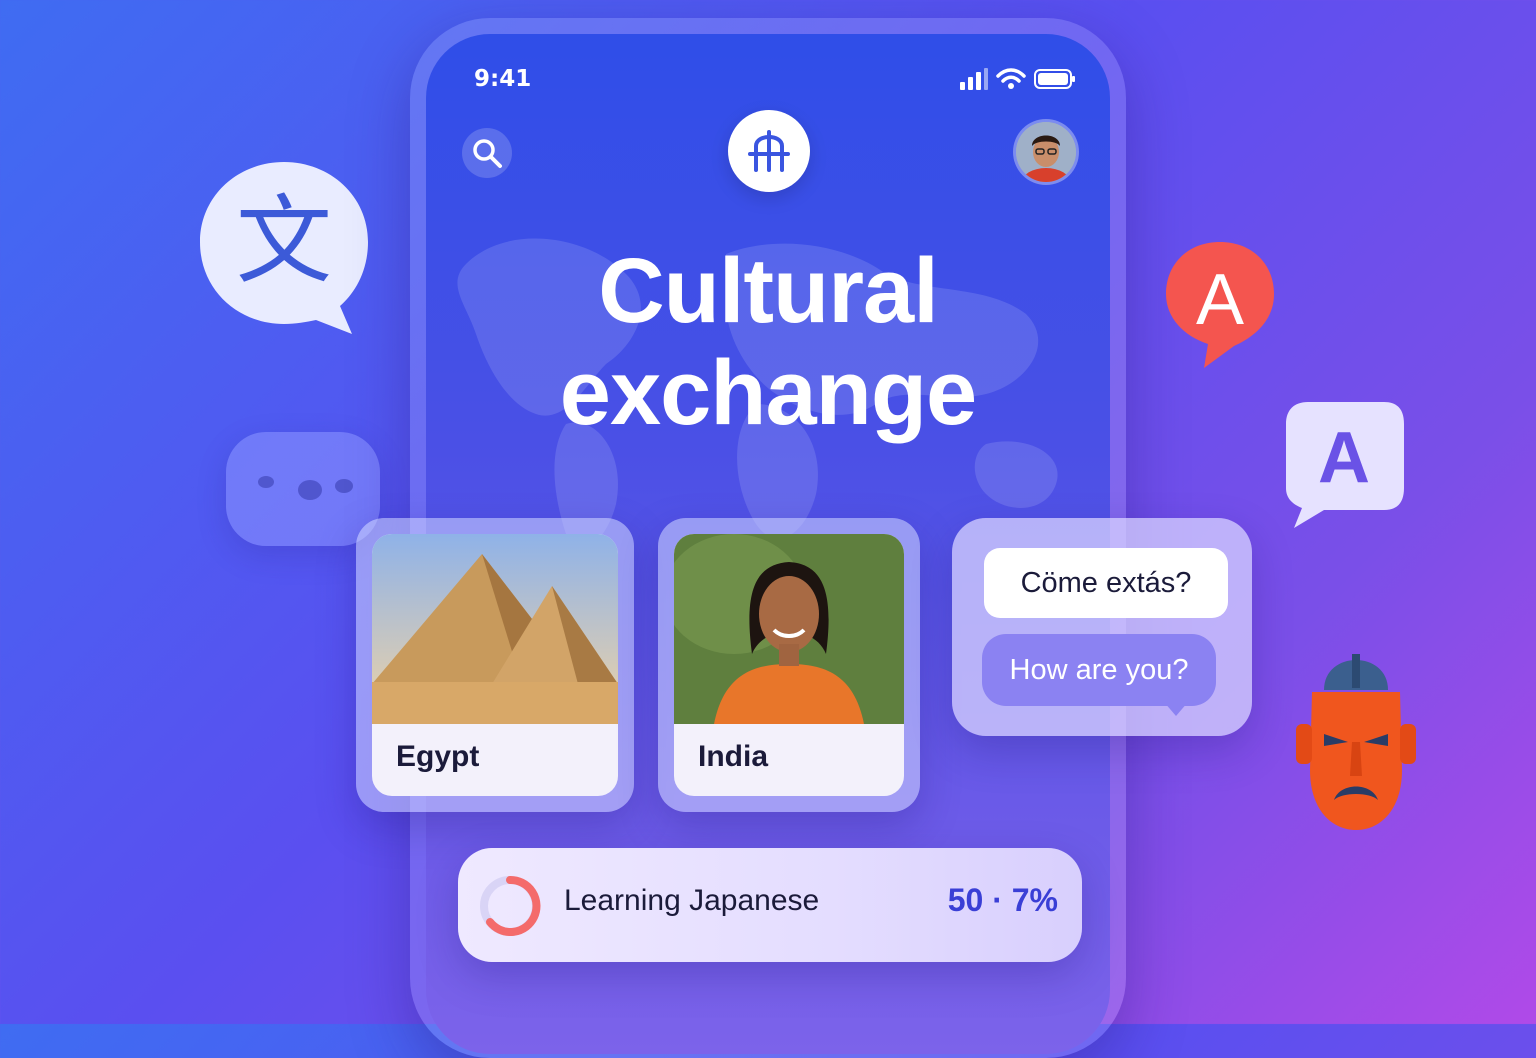  What do you see at coordinates (1356, 742) in the screenshot?
I see `tribal-mask-icon` at bounding box center [1356, 742].